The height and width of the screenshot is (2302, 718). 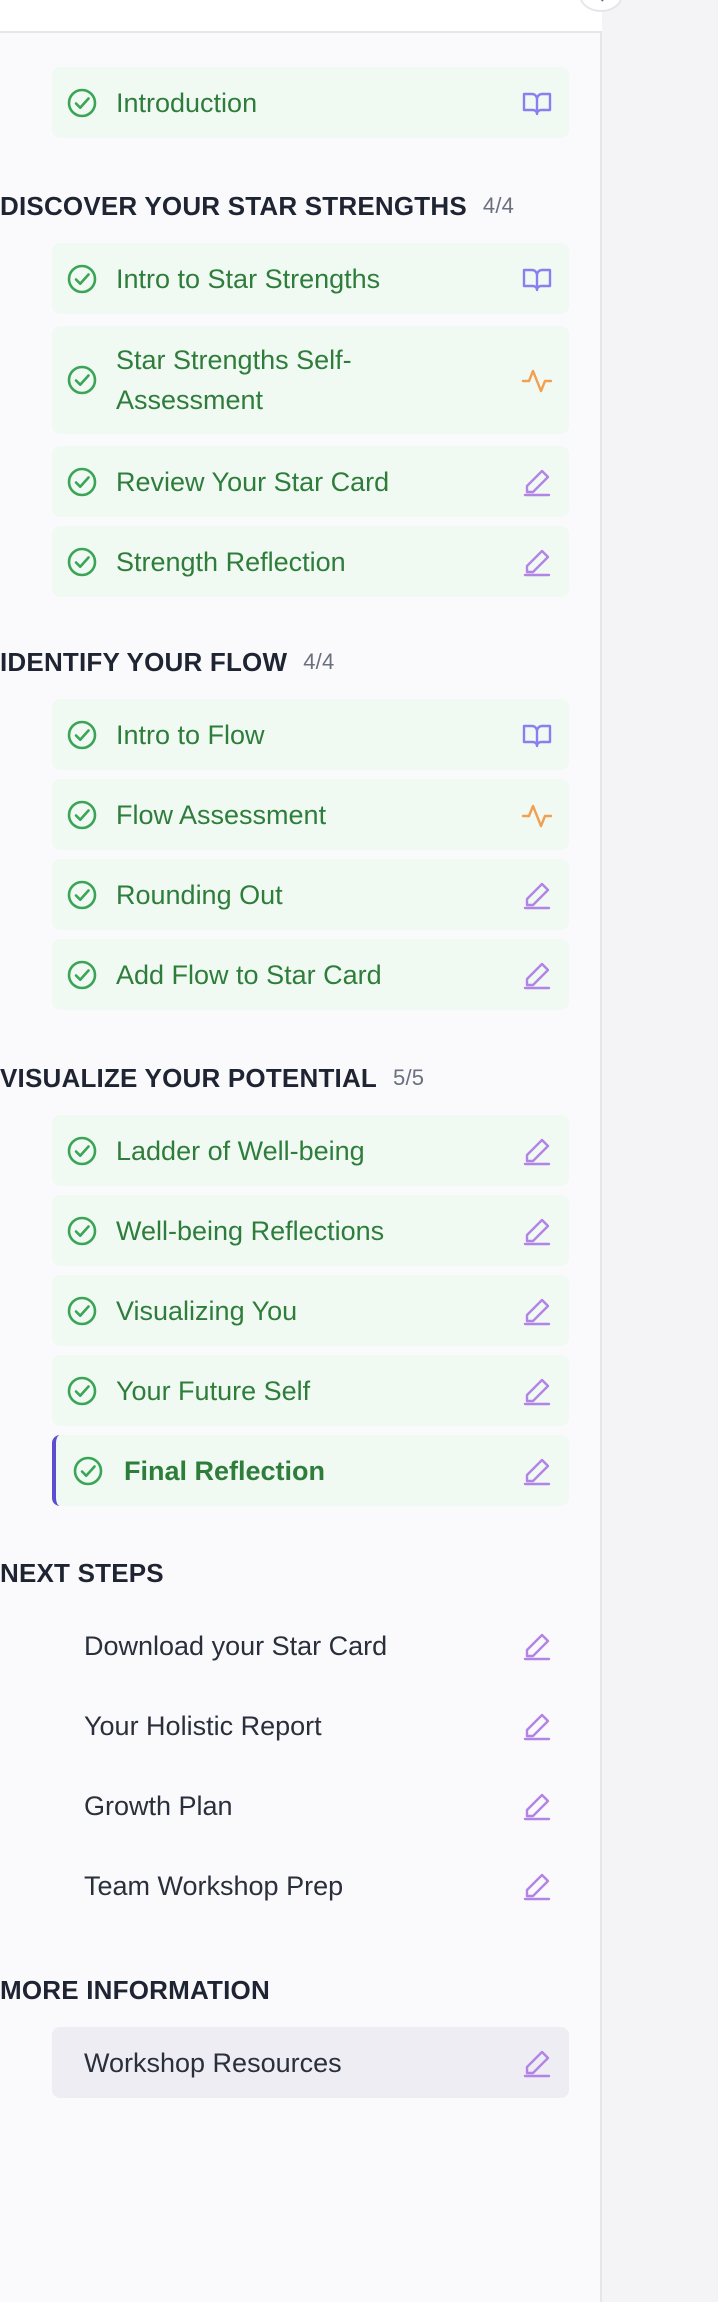 What do you see at coordinates (248, 278) in the screenshot?
I see `nav-item-label: Intro to Star Strengths` at bounding box center [248, 278].